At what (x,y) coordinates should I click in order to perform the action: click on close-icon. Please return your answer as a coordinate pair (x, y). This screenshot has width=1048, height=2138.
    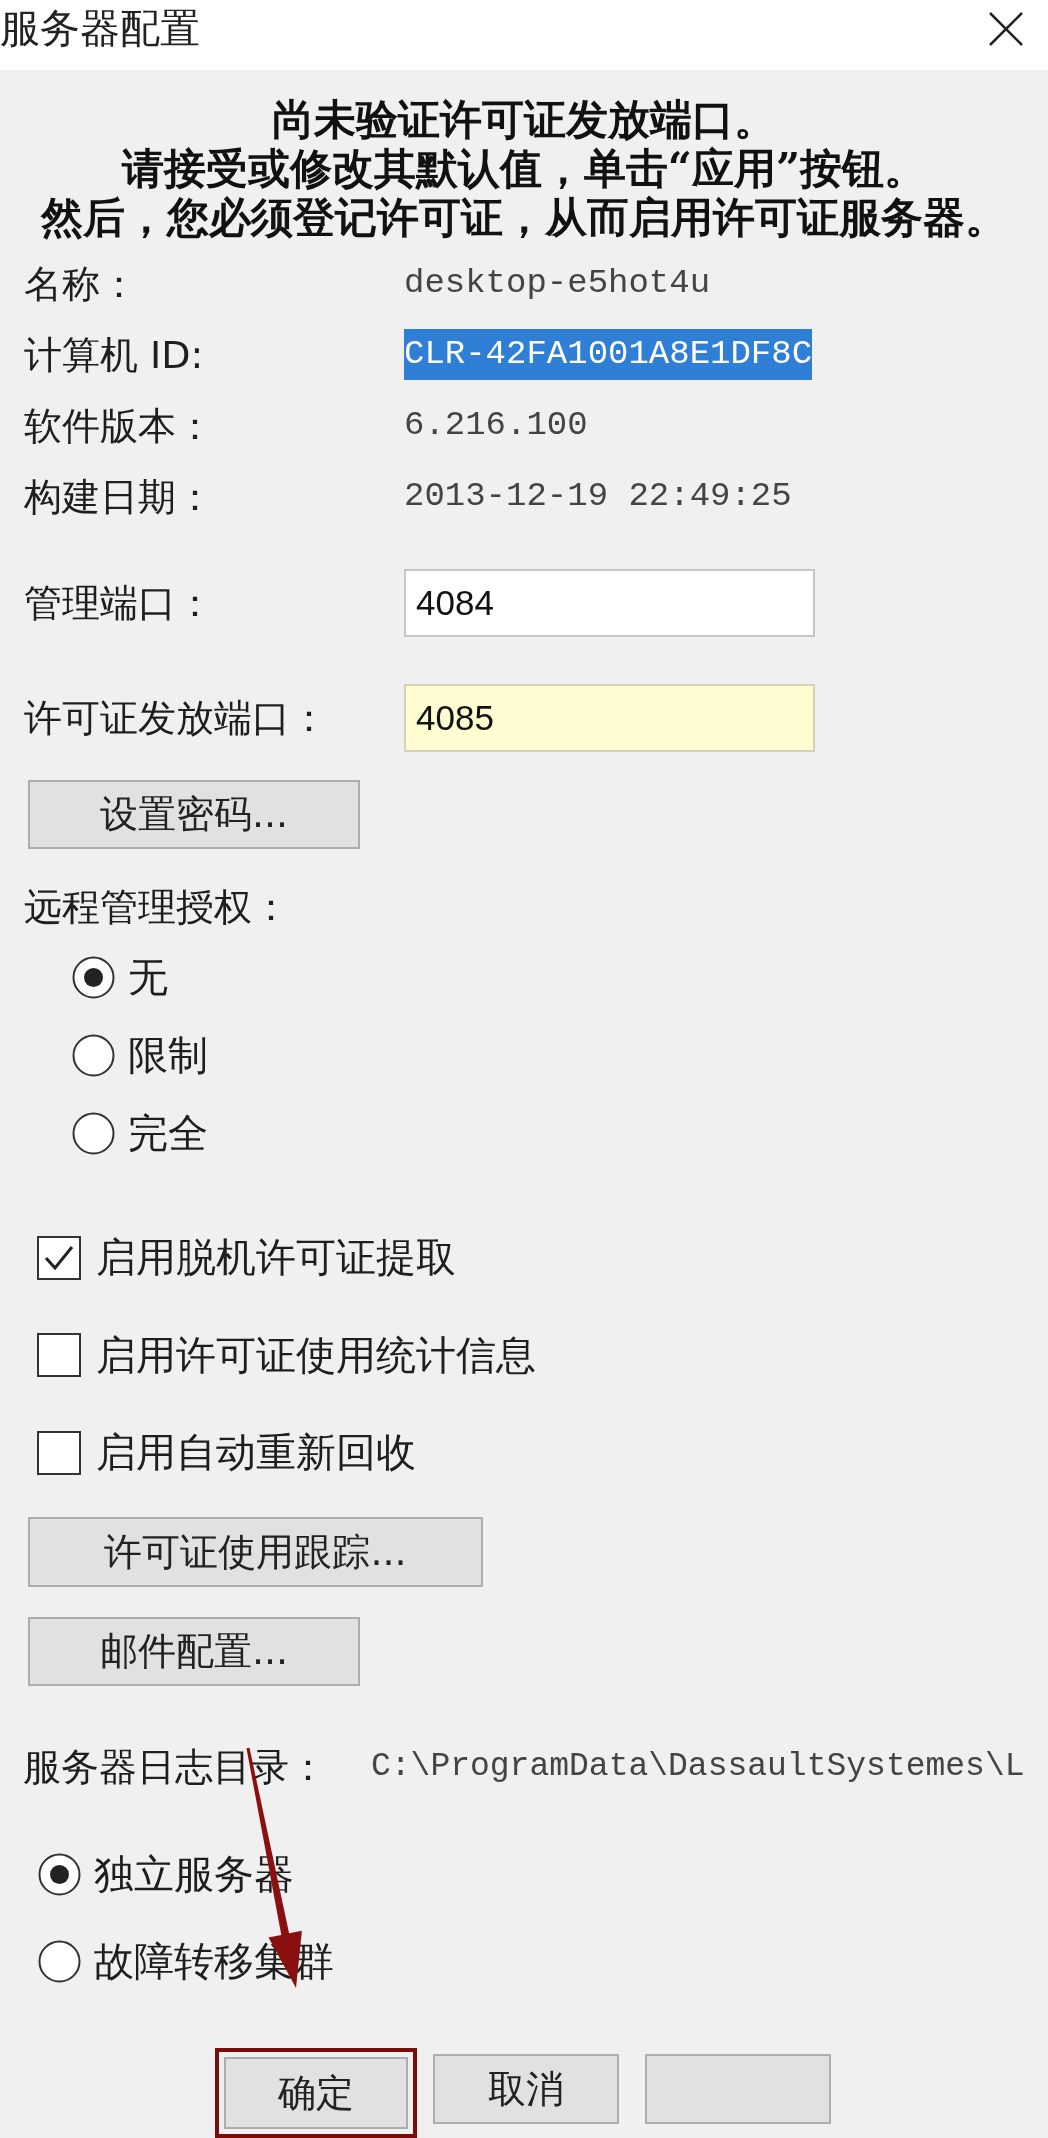
    Looking at the image, I should click on (1006, 29).